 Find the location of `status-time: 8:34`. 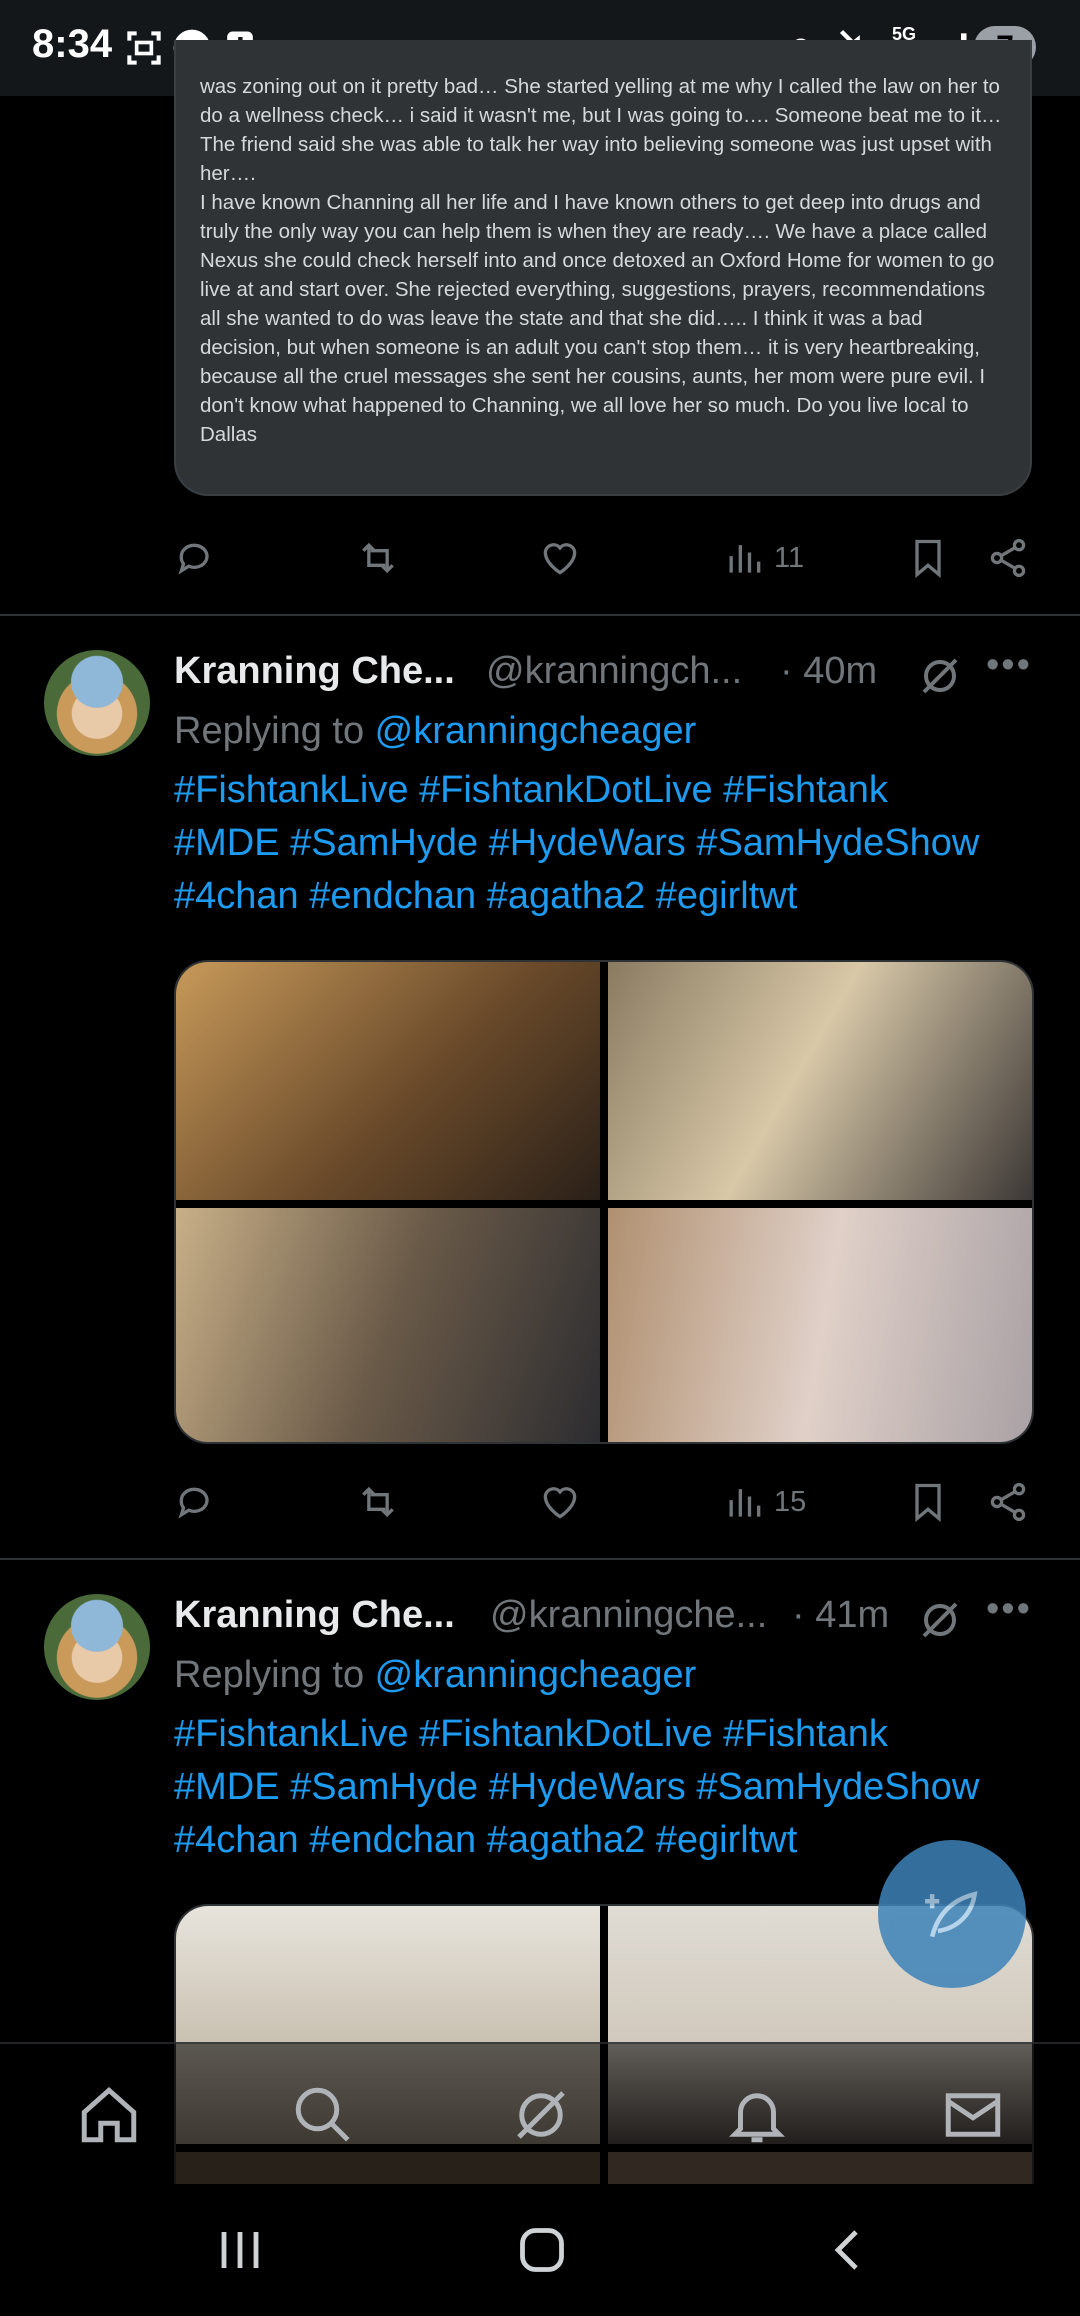

status-time: 8:34 is located at coordinates (72, 44).